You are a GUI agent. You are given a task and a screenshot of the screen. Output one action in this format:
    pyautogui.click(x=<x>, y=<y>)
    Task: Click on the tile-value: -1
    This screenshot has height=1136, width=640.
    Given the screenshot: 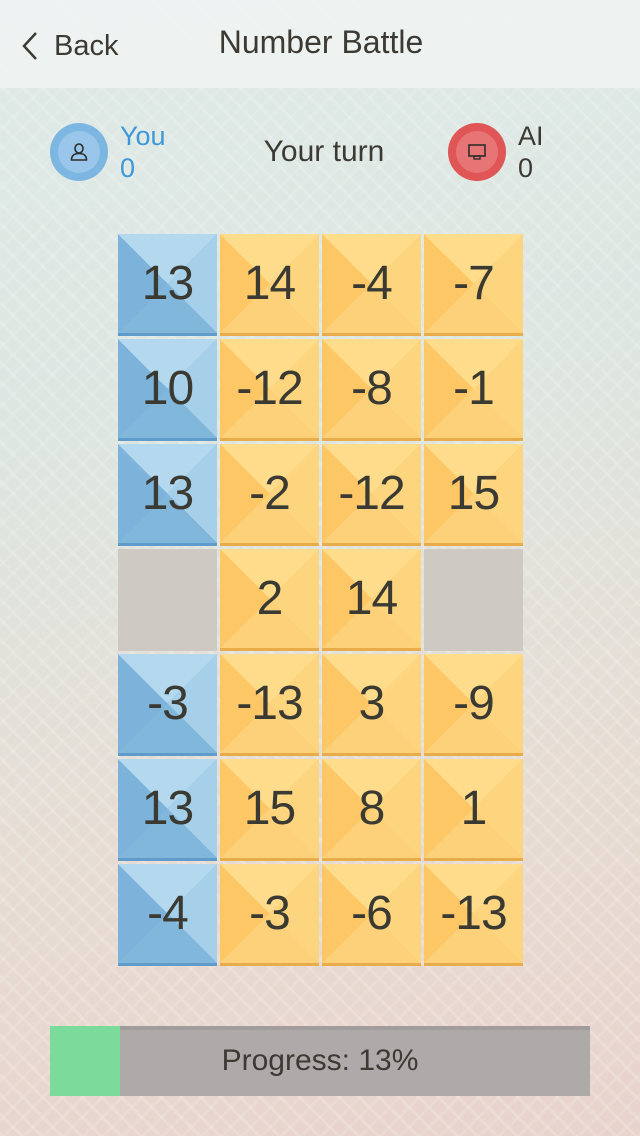 What is the action you would take?
    pyautogui.click(x=474, y=388)
    